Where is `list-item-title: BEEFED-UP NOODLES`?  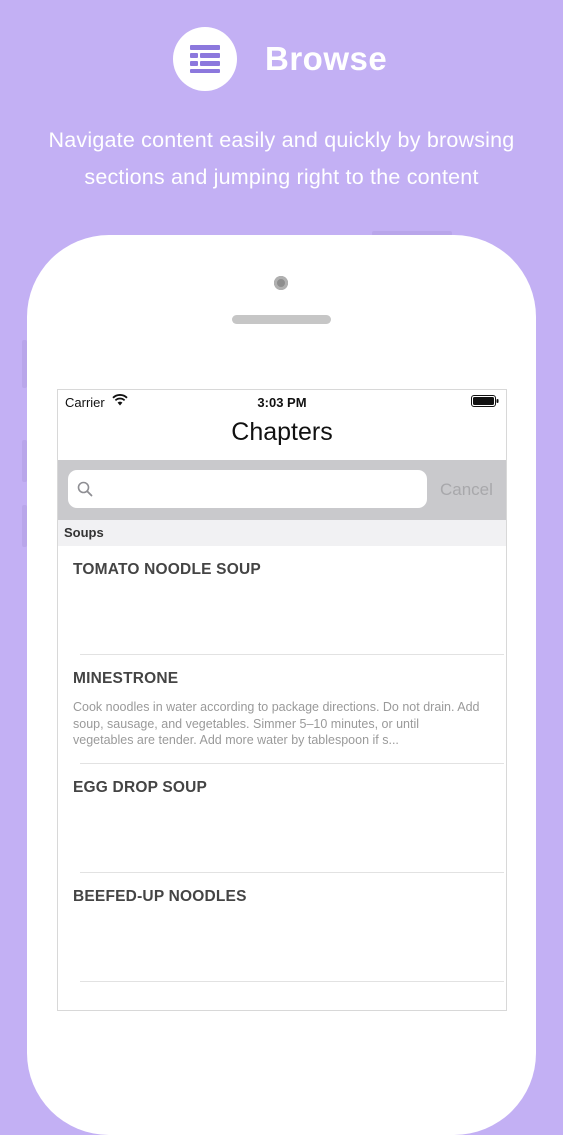 list-item-title: BEEFED-UP NOODLES is located at coordinates (160, 896).